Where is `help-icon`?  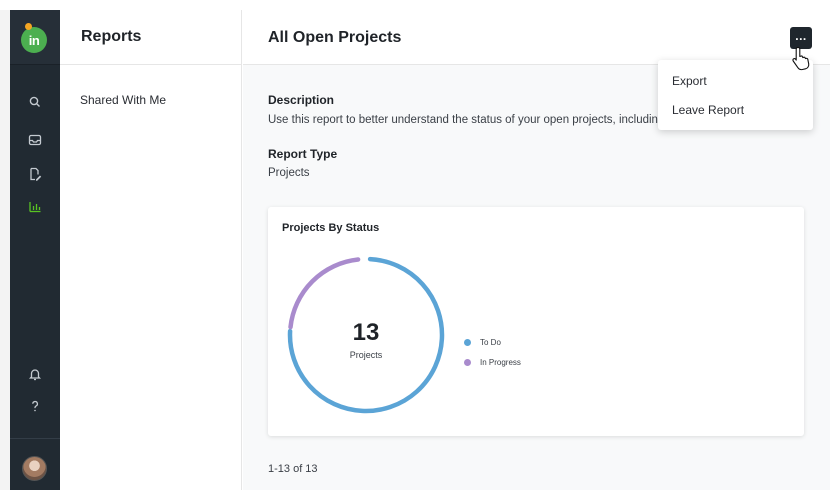
help-icon is located at coordinates (35, 406).